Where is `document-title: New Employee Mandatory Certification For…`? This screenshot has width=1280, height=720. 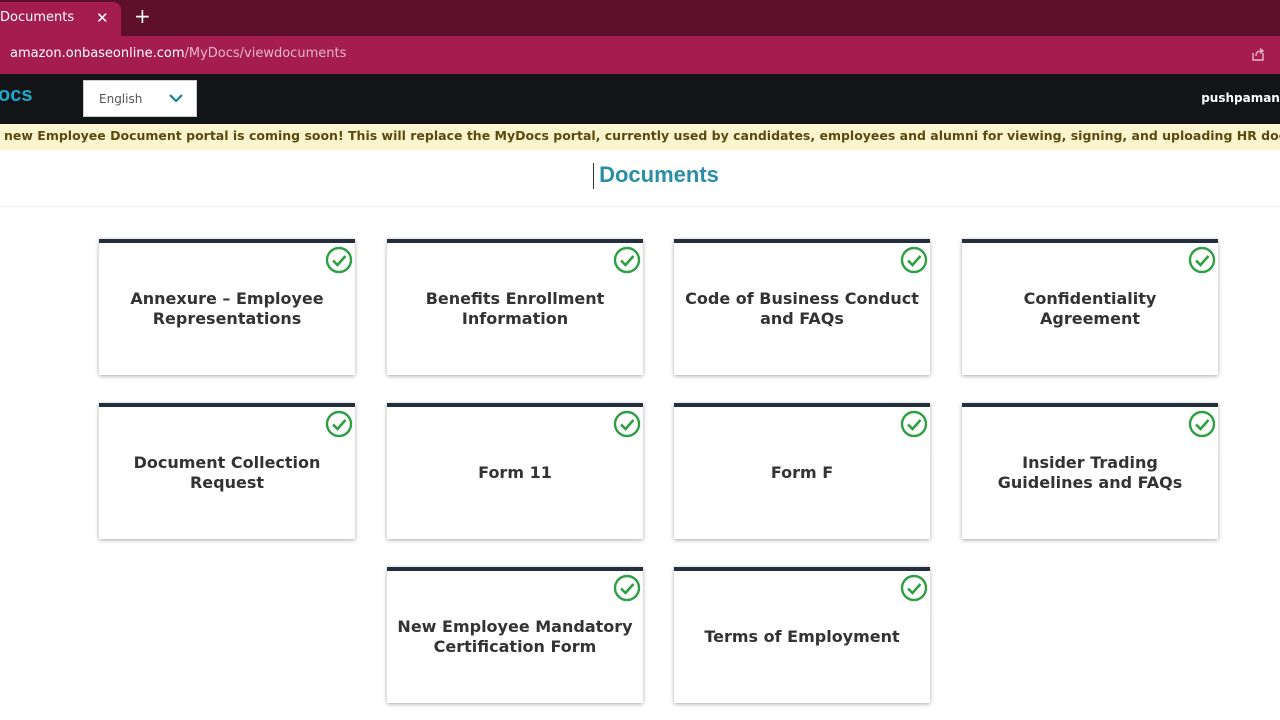 document-title: New Employee Mandatory Certification For… is located at coordinates (515, 636).